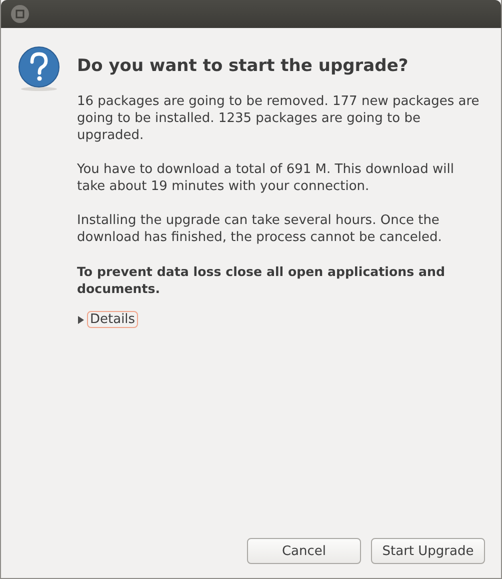  What do you see at coordinates (304, 551) in the screenshot?
I see `dialog-button: Cancel` at bounding box center [304, 551].